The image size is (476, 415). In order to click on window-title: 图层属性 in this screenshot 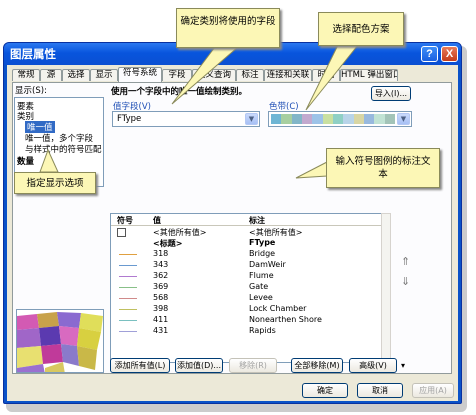, I will do `click(33, 55)`.